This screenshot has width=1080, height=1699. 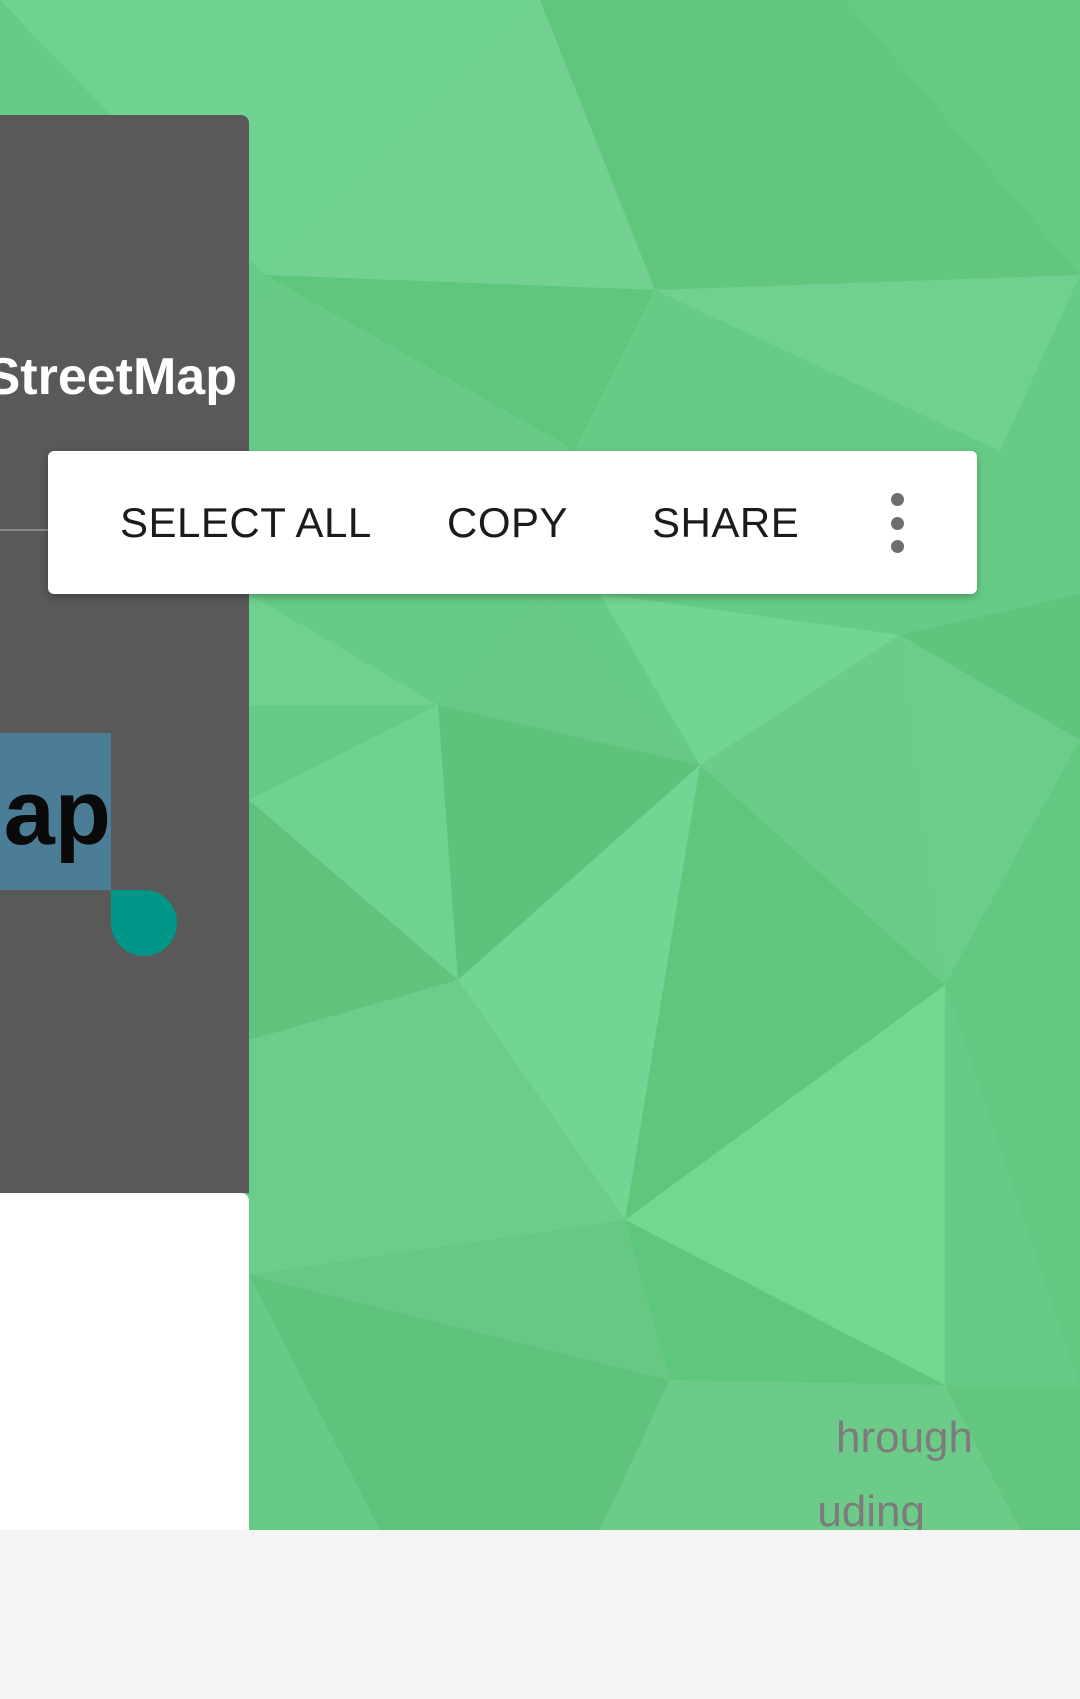 What do you see at coordinates (904, 1437) in the screenshot?
I see `card-description-line: hrough` at bounding box center [904, 1437].